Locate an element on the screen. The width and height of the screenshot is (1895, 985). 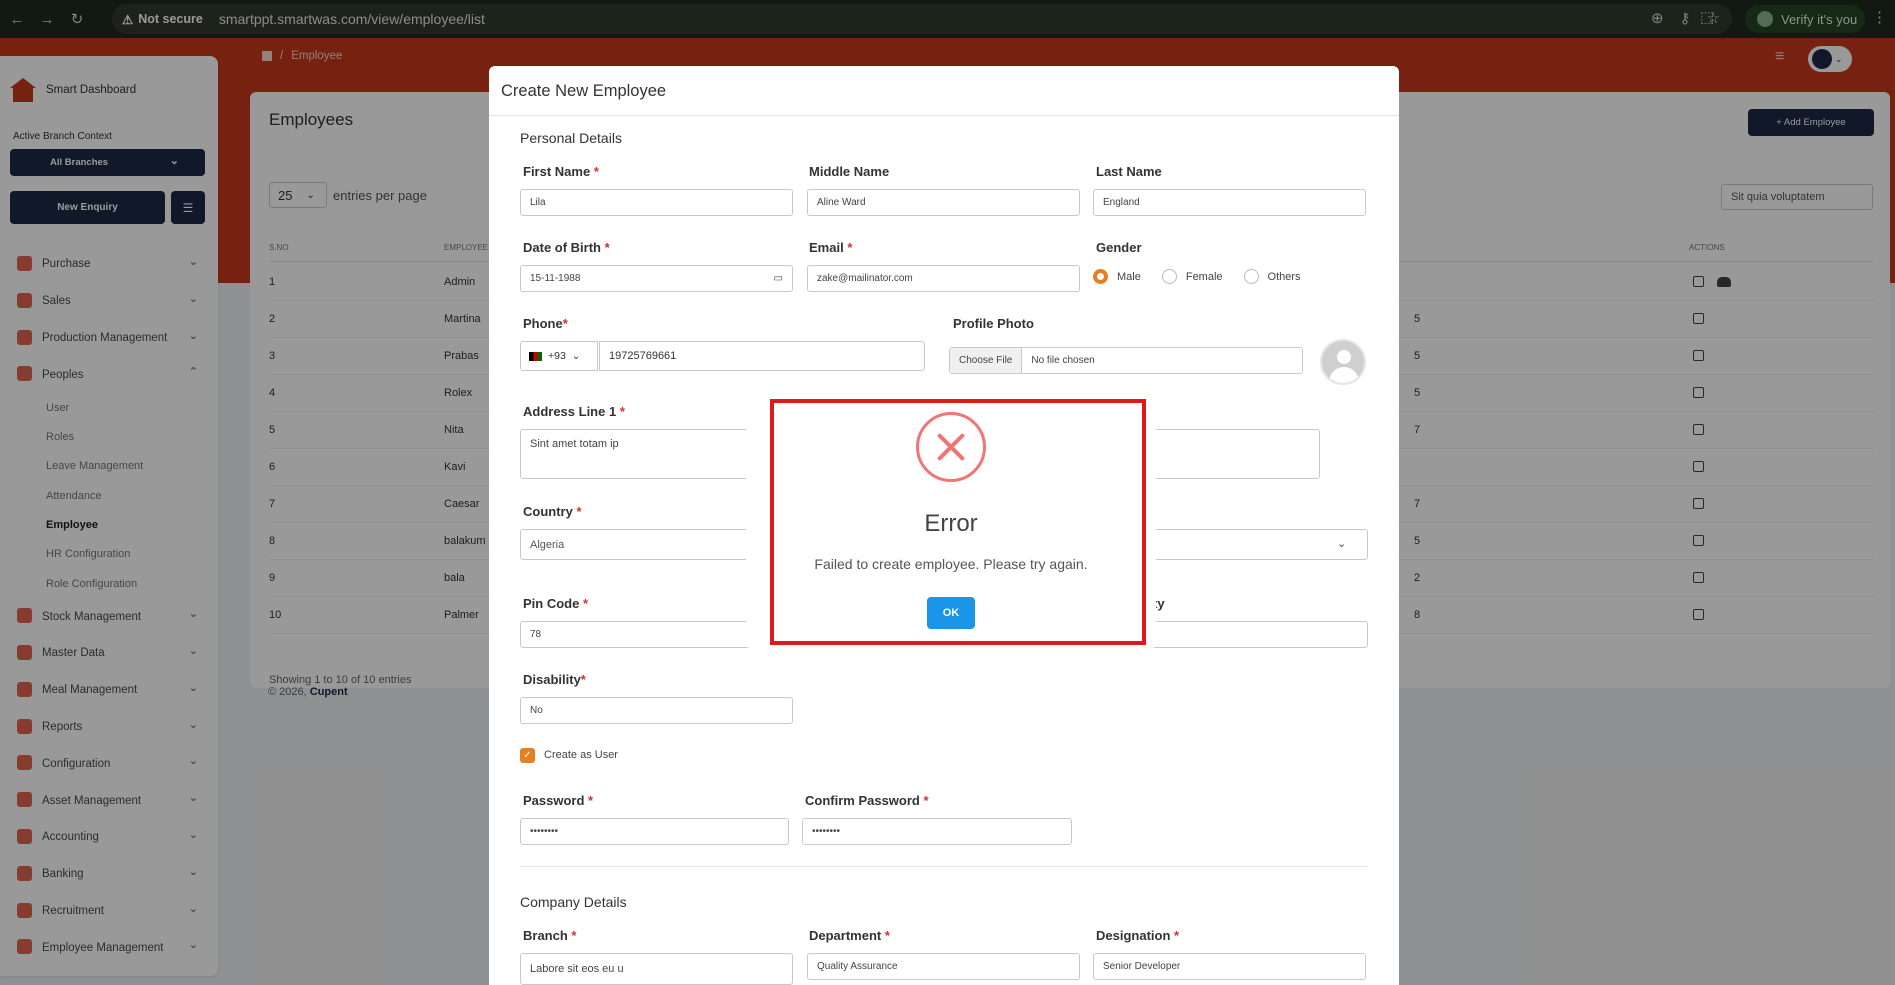
gender-radio-group: Male Female Others is located at coordinates (1197, 276).